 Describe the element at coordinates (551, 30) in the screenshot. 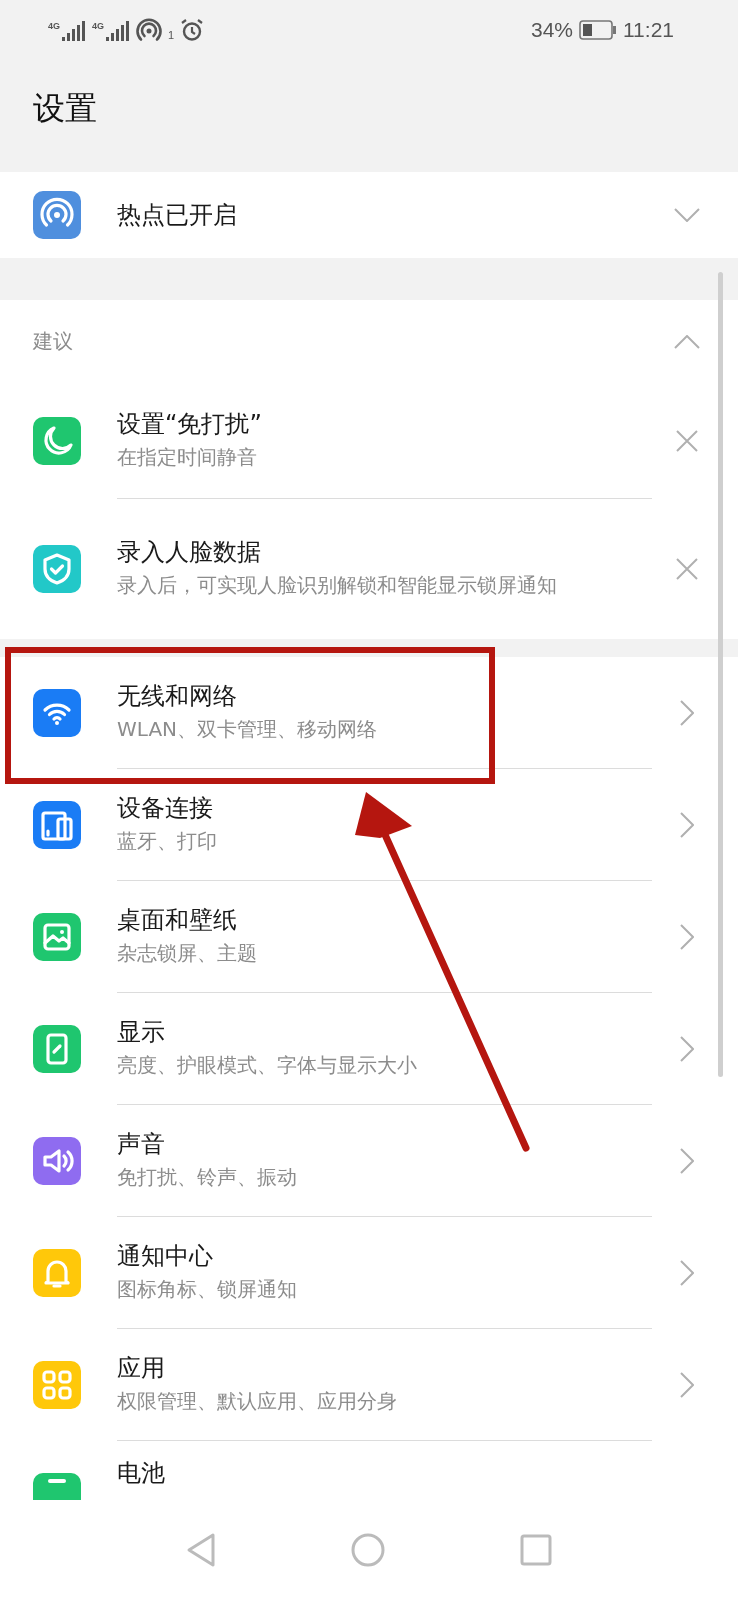

I see `battery-percentage: 34%` at that location.